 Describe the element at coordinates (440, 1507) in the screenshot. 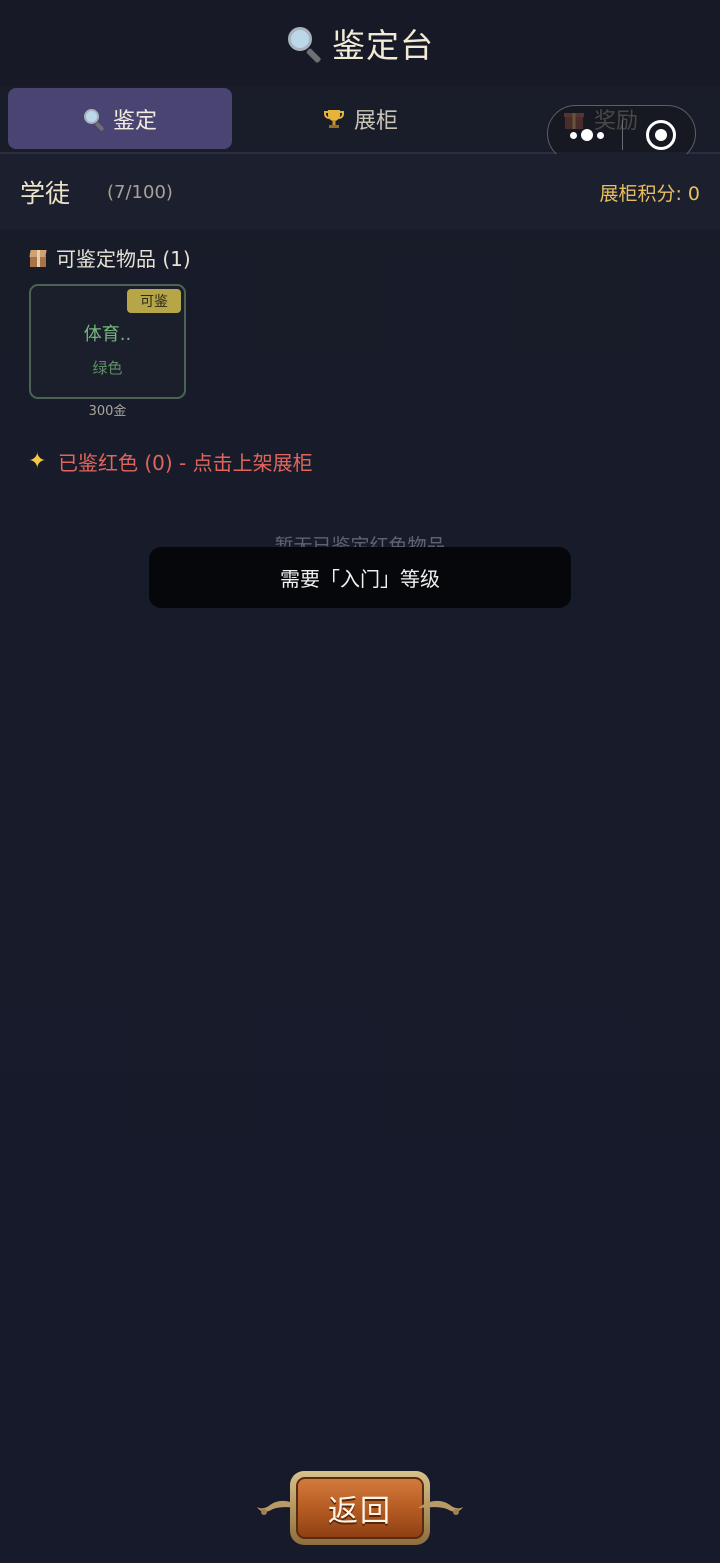

I see `ornament-icon` at that location.